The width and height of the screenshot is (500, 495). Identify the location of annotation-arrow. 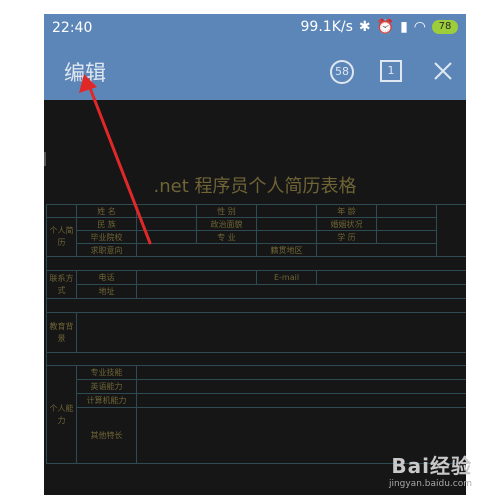
(115, 159).